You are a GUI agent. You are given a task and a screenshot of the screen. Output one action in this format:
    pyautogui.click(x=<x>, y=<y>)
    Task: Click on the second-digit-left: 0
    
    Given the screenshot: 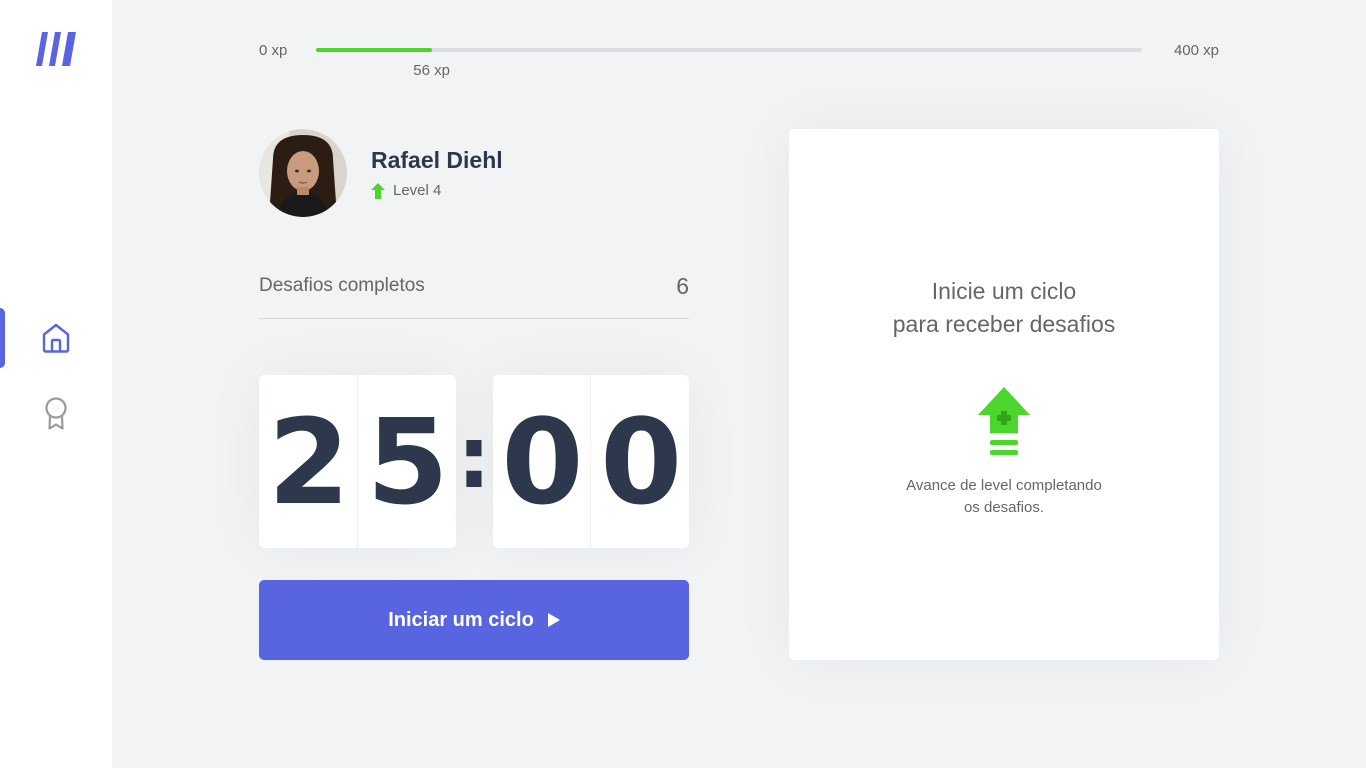 What is the action you would take?
    pyautogui.click(x=542, y=461)
    